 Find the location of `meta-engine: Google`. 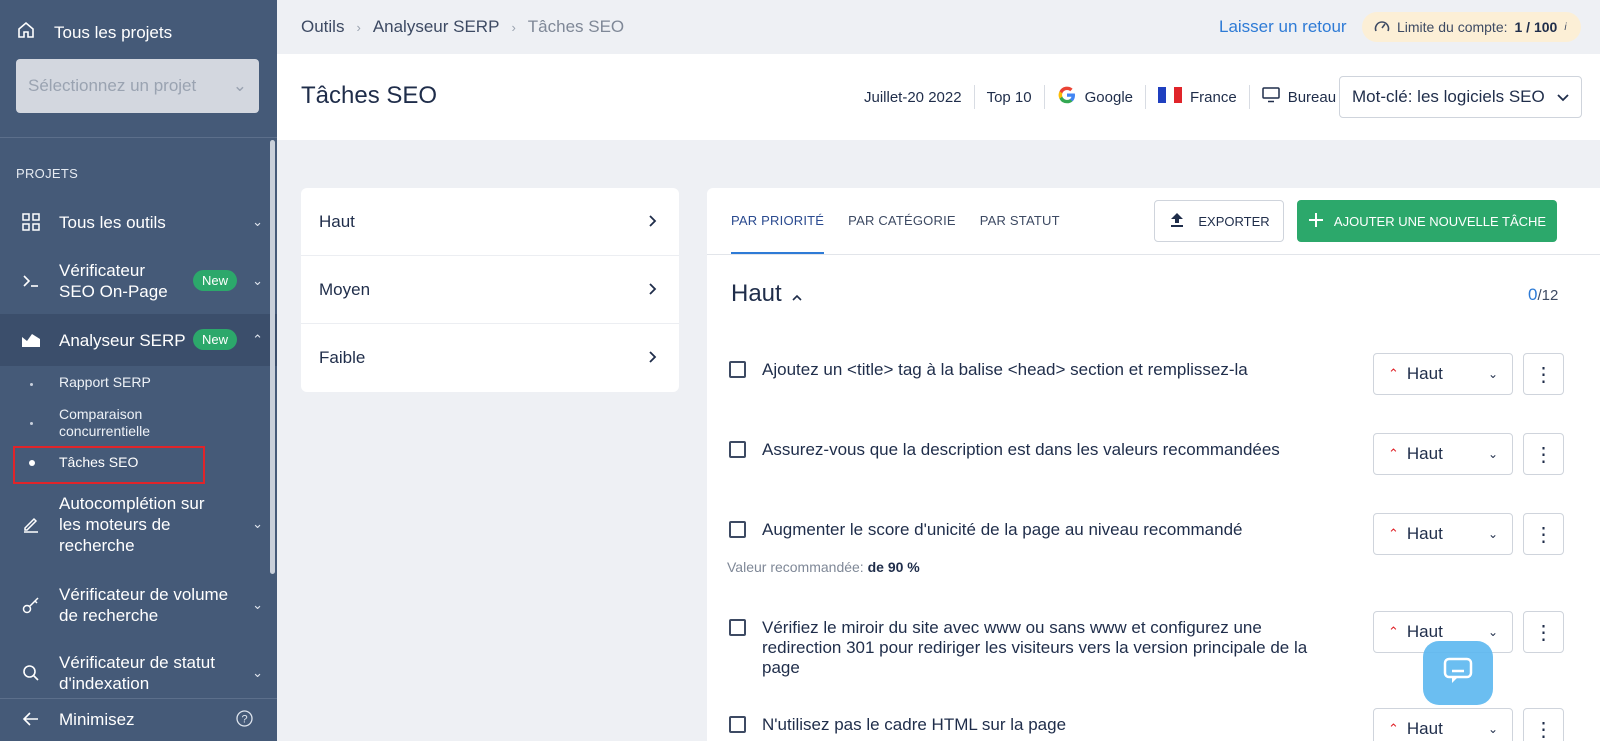

meta-engine: Google is located at coordinates (1095, 97).